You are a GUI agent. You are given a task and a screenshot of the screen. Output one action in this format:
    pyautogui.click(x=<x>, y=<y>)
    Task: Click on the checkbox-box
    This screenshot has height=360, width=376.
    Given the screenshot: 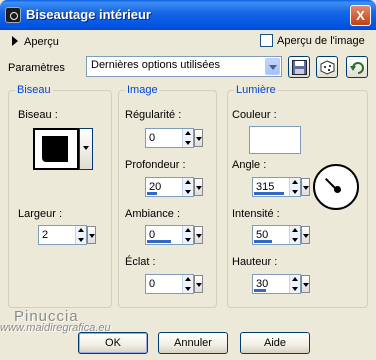 What is the action you would take?
    pyautogui.click(x=266, y=40)
    